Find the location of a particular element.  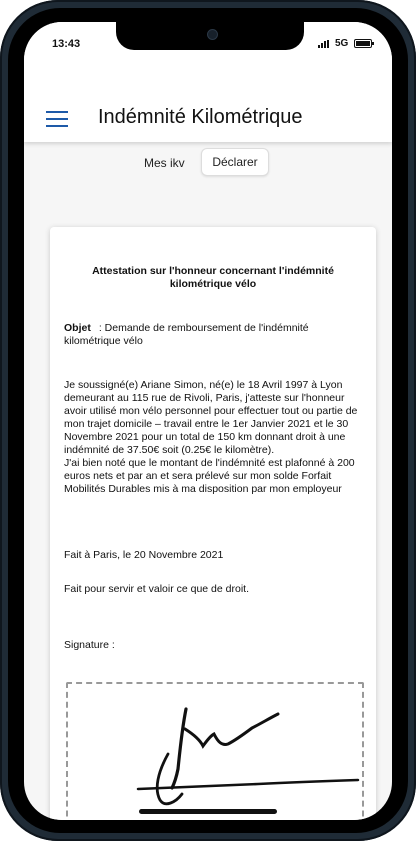

signature-pad is located at coordinates (215, 751).